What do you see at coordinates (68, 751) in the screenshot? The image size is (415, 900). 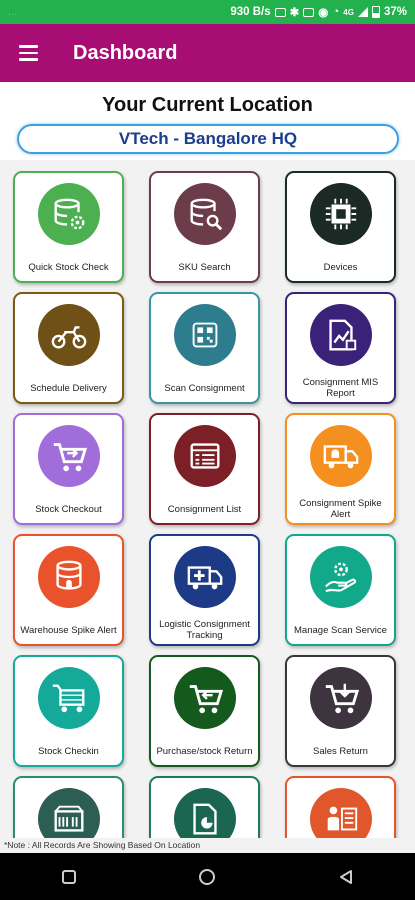 I see `tile-label: Stock Checkin` at bounding box center [68, 751].